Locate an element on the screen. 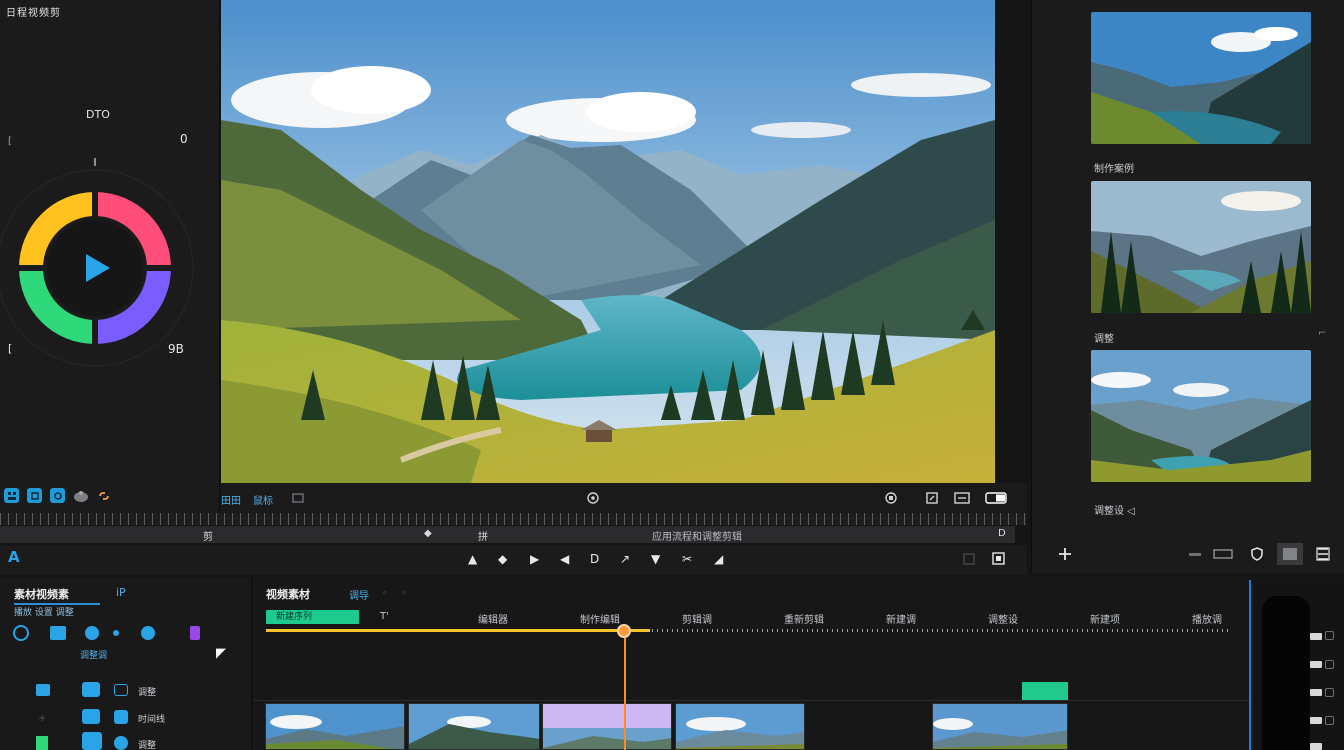 The height and width of the screenshot is (750, 1344). effect-row-label-1: 调整 is located at coordinates (147, 691).